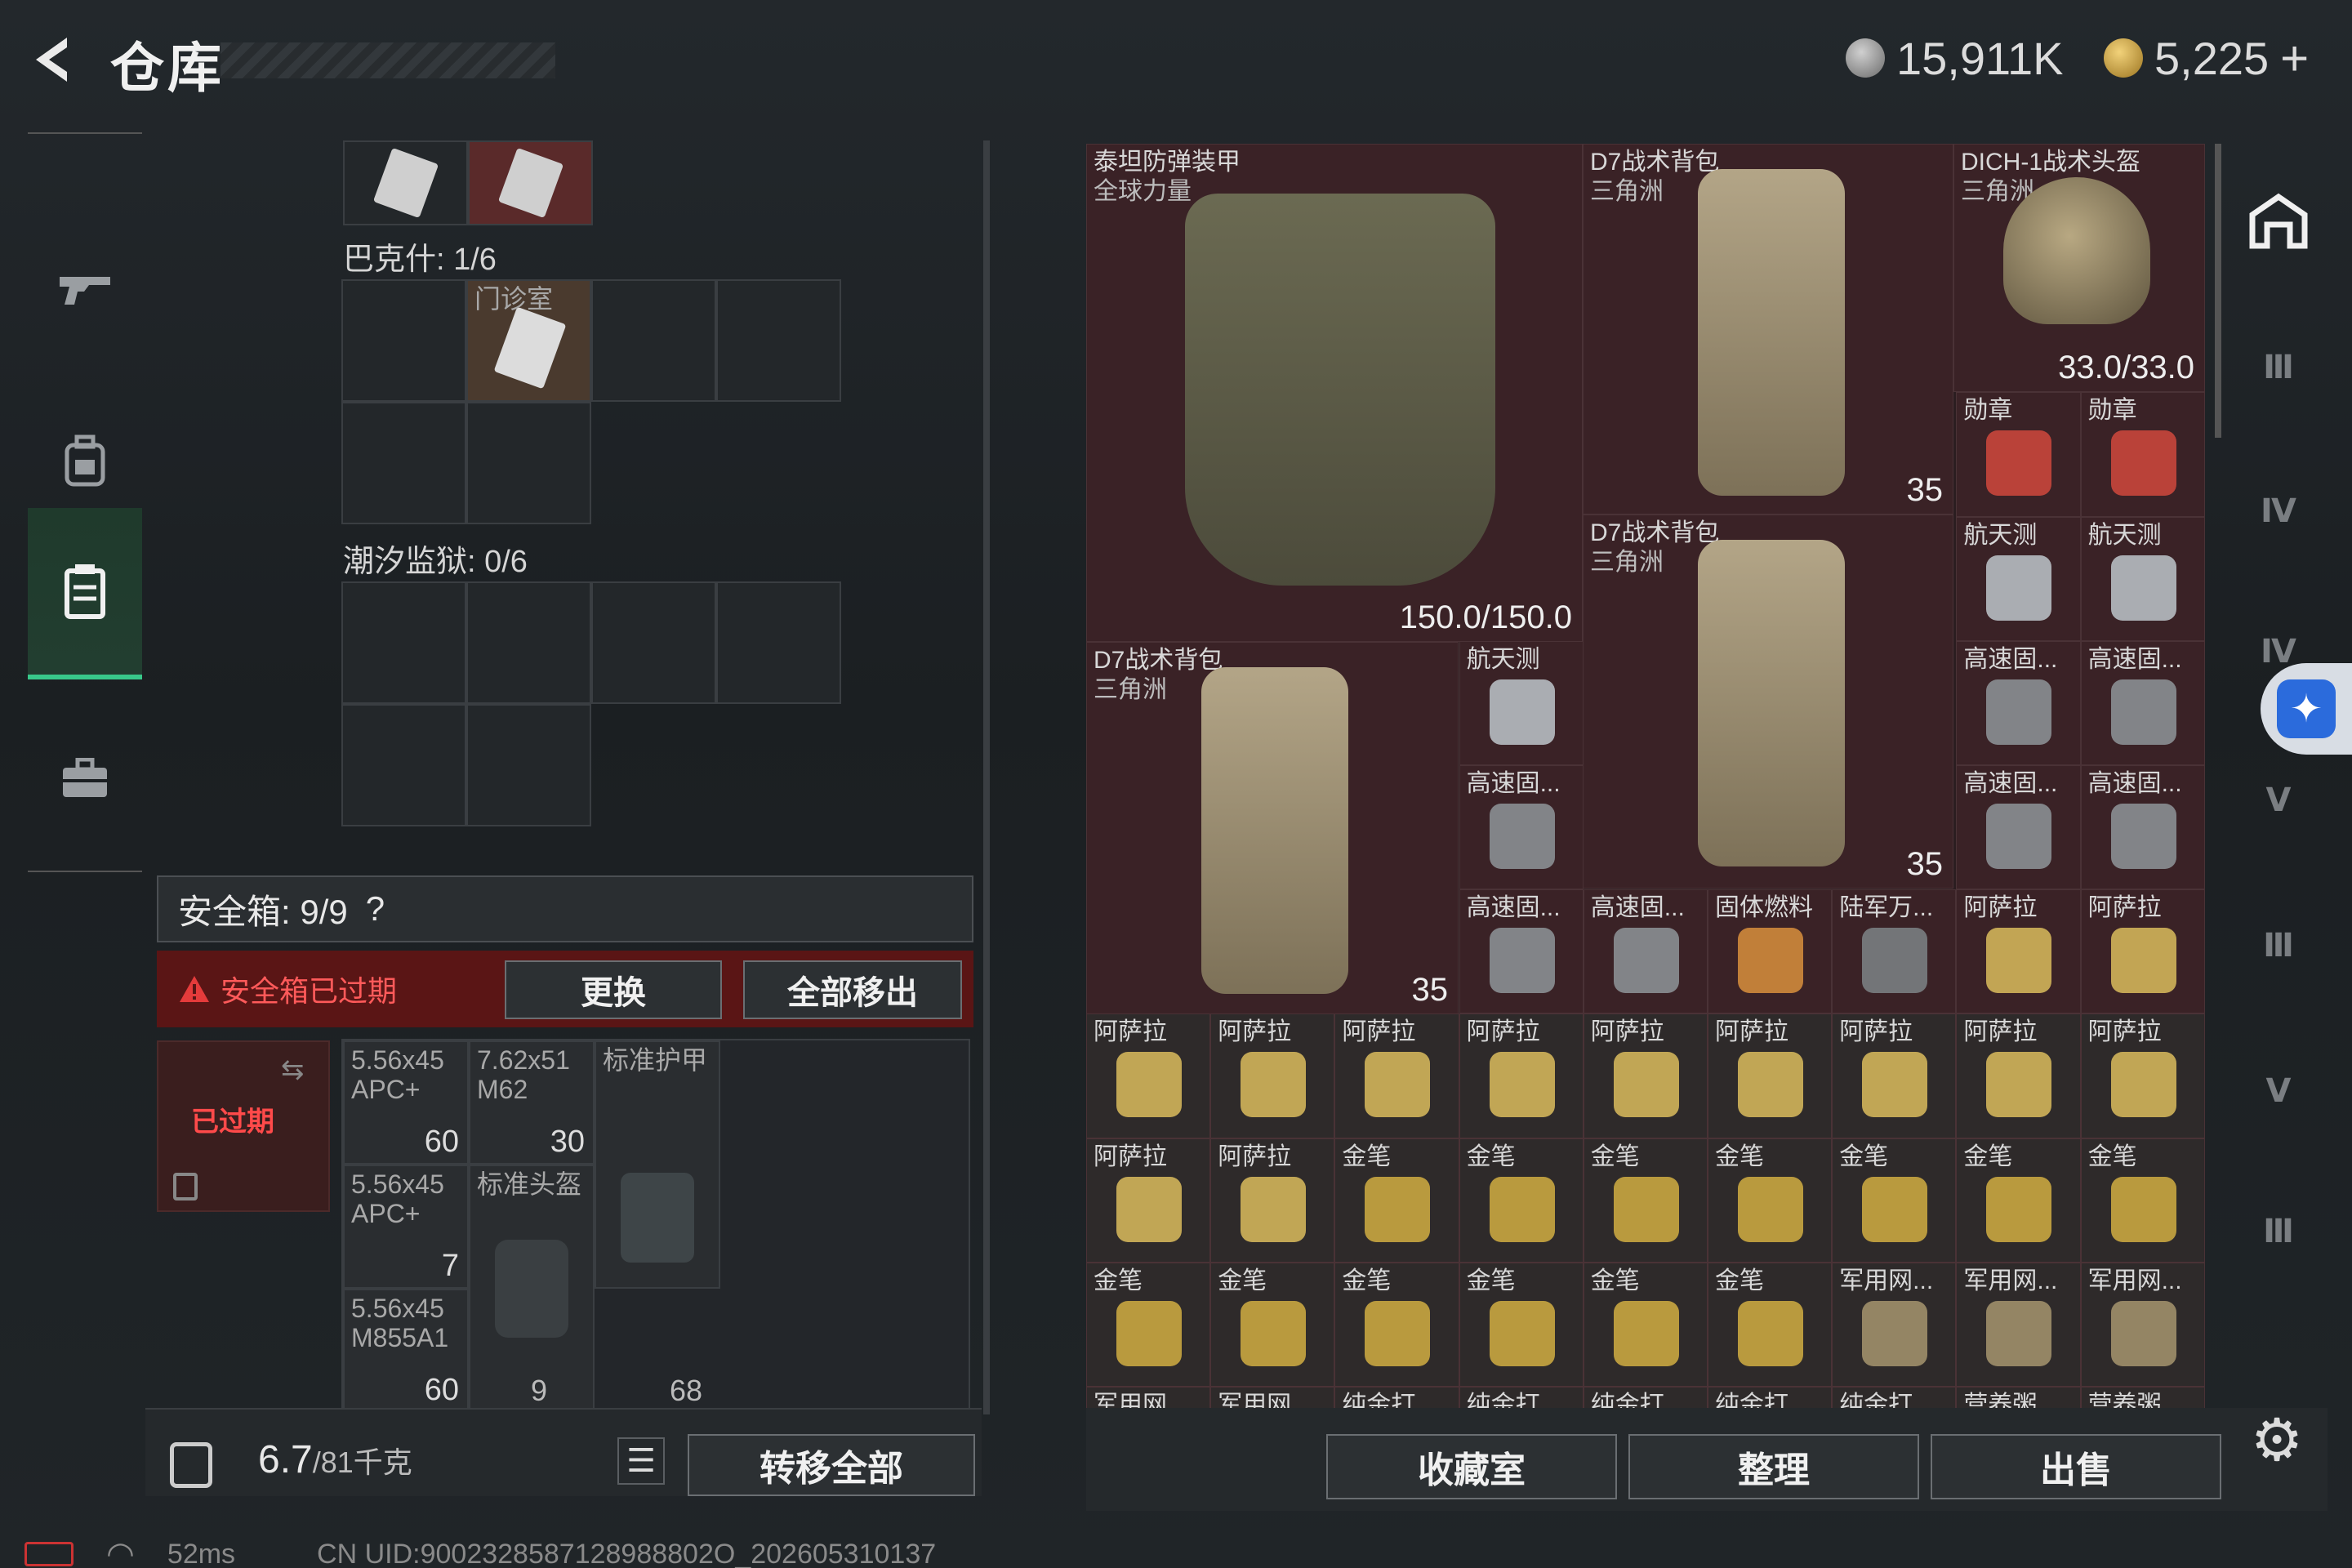 The image size is (2352, 1568). I want to click on clinic-key-label: 门诊室, so click(514, 299).